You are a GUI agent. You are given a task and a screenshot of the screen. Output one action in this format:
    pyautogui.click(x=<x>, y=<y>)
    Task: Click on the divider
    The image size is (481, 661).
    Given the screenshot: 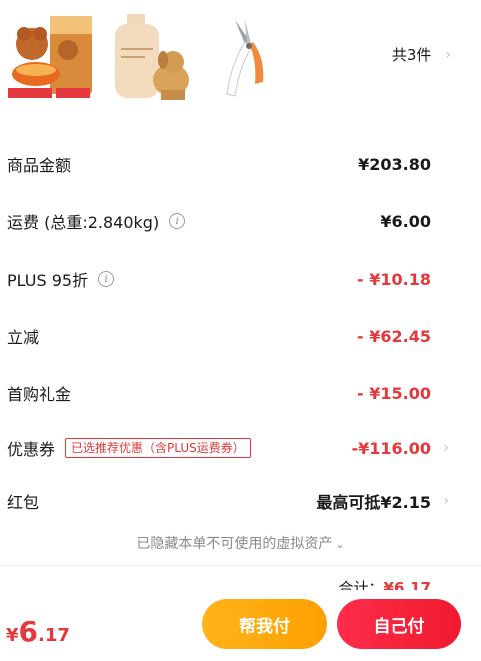 What is the action you would take?
    pyautogui.click(x=240, y=565)
    